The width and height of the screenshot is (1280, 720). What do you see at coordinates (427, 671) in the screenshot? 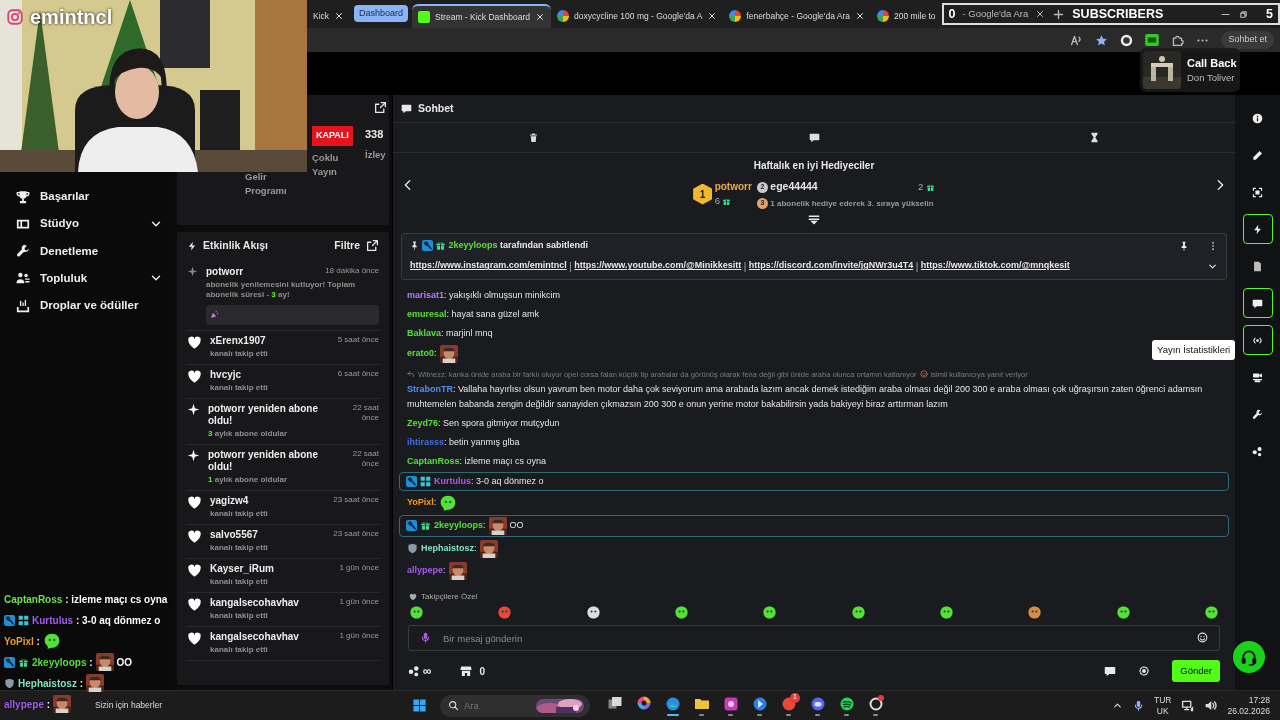
I see `points-value: ∞` at bounding box center [427, 671].